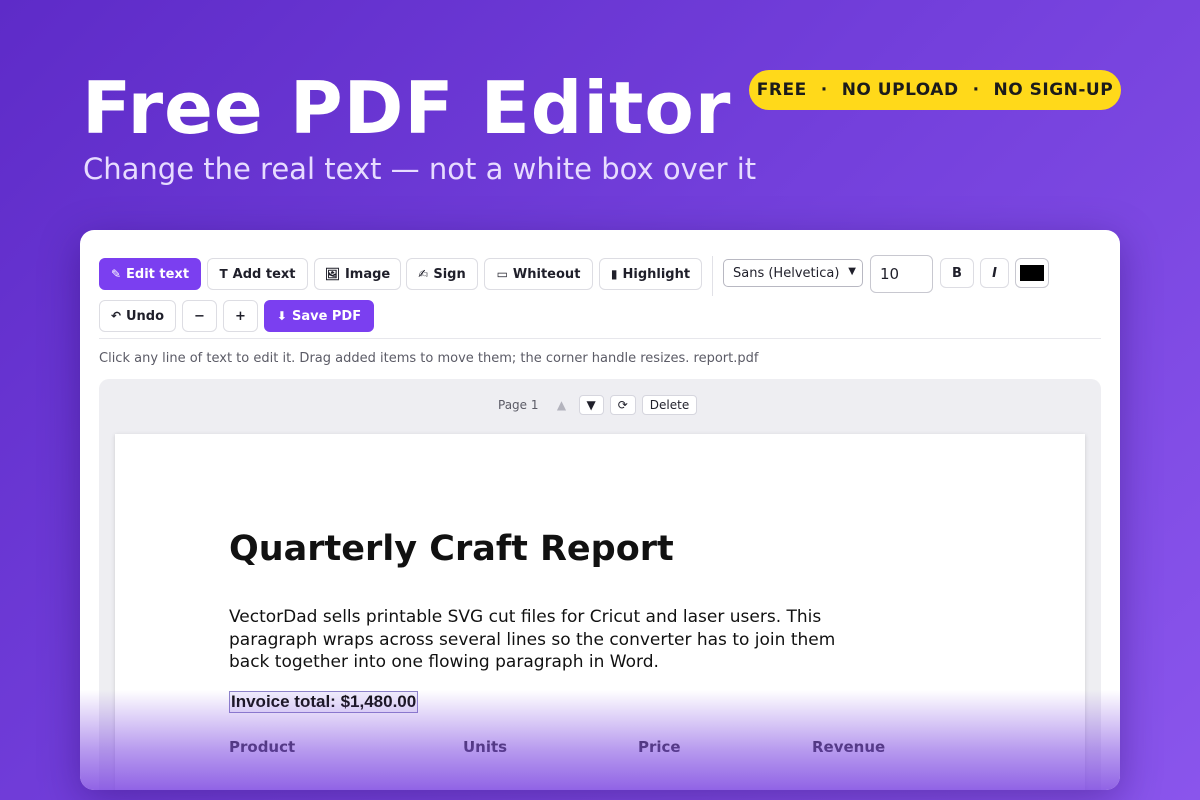 This screenshot has width=1200, height=800. I want to click on highlighter-icon: ▮, so click(614, 274).